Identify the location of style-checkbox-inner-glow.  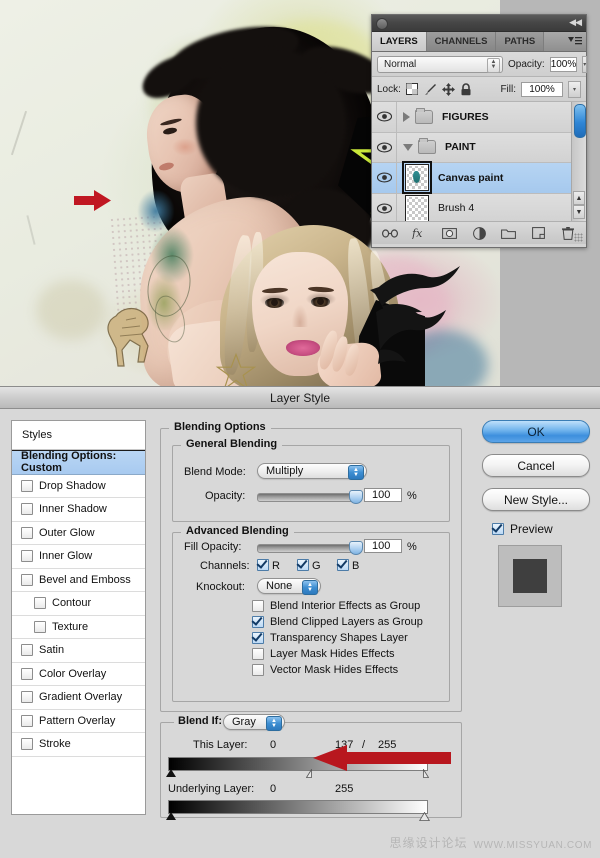
(27, 556).